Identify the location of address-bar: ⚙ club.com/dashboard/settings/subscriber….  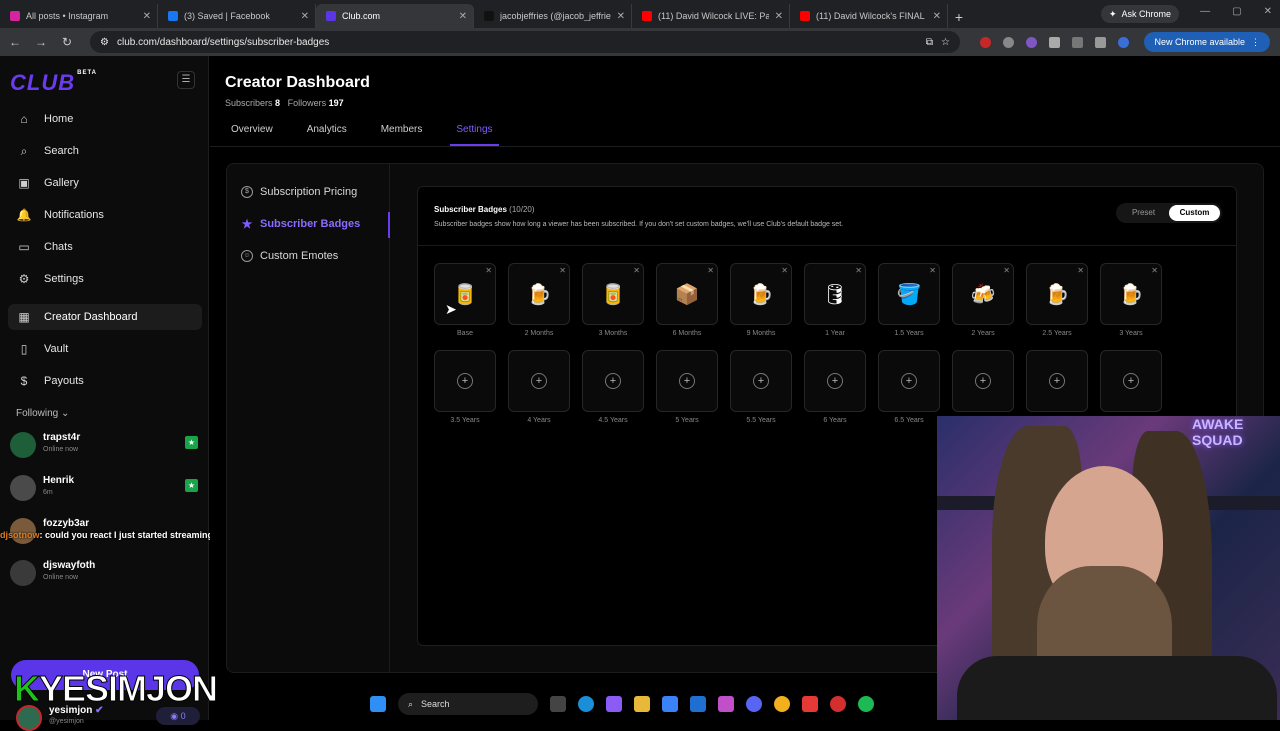
(525, 42).